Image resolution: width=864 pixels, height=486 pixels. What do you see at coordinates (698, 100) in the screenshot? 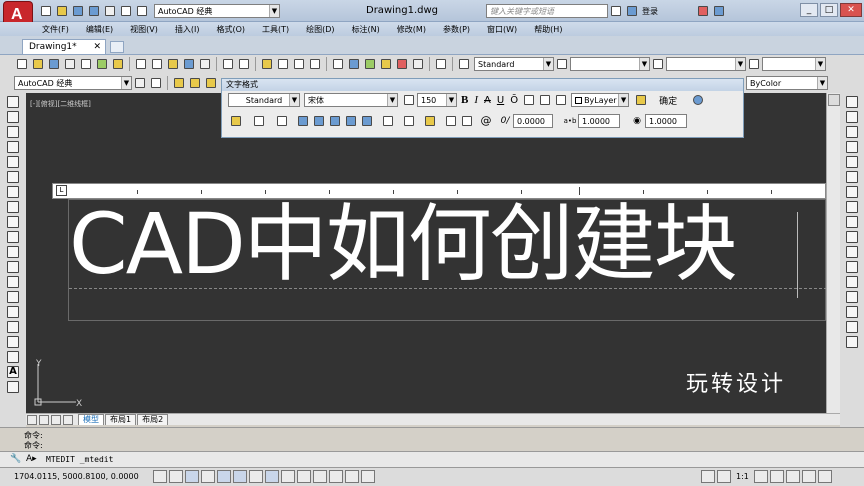
I see `options-icon` at bounding box center [698, 100].